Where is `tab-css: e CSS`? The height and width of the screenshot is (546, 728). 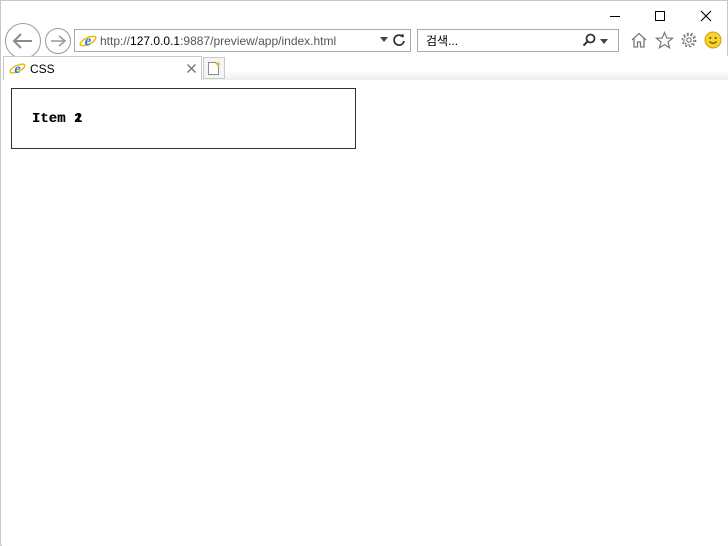
tab-css: e CSS is located at coordinates (102, 68).